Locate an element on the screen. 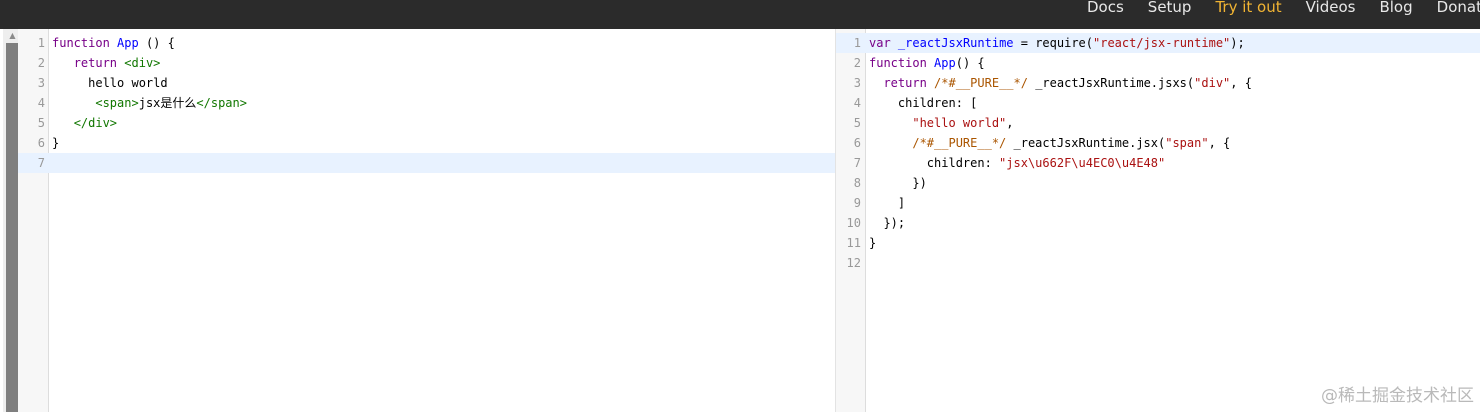 Image resolution: width=1480 pixels, height=412 pixels. code-line: 10 }); is located at coordinates (1158, 223).